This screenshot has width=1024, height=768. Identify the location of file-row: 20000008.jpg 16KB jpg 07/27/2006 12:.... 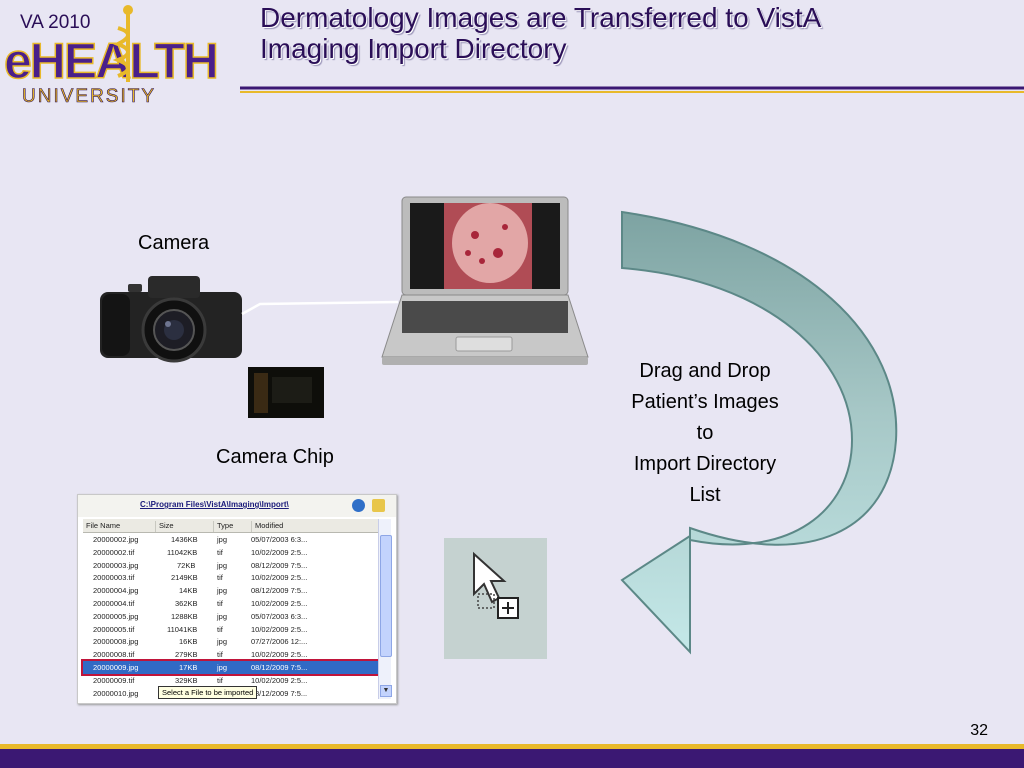
(231, 641).